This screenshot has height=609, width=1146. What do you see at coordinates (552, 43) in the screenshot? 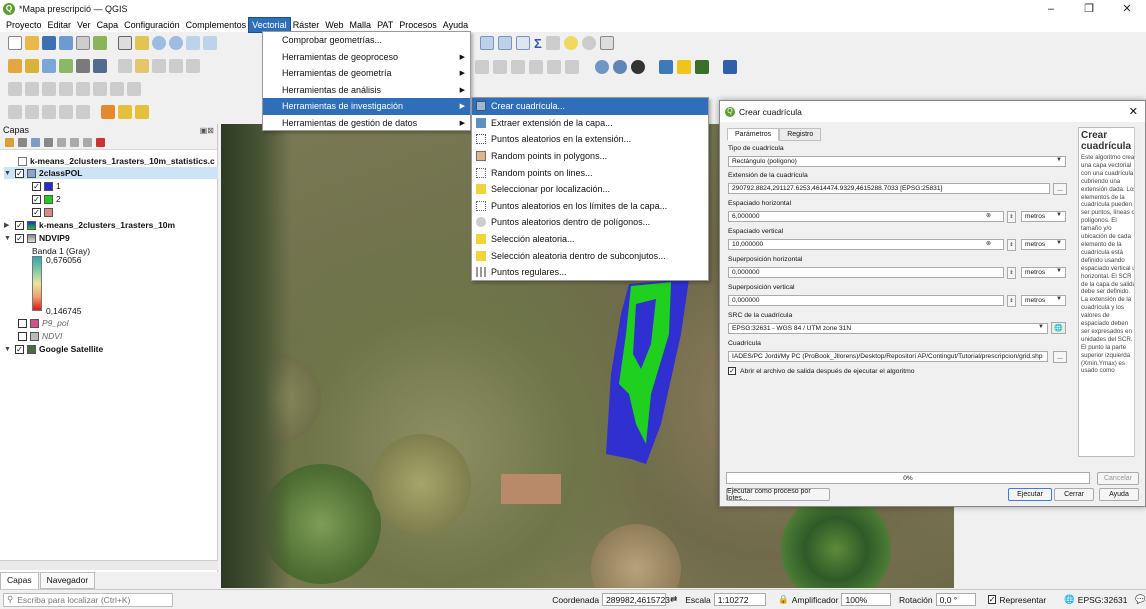
I see `ruler-icon` at bounding box center [552, 43].